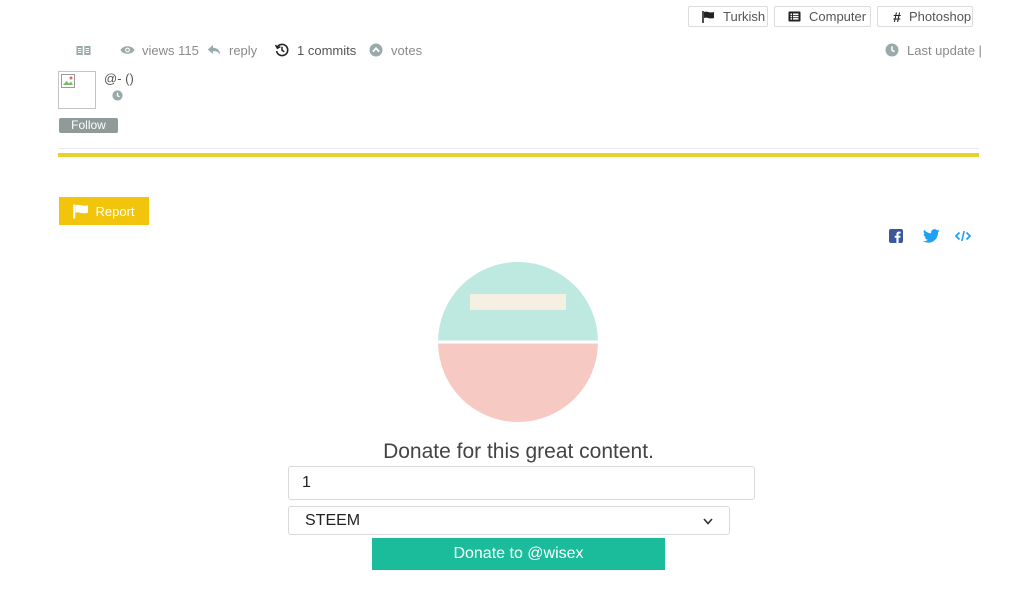  I want to click on report-label: Report, so click(115, 211).